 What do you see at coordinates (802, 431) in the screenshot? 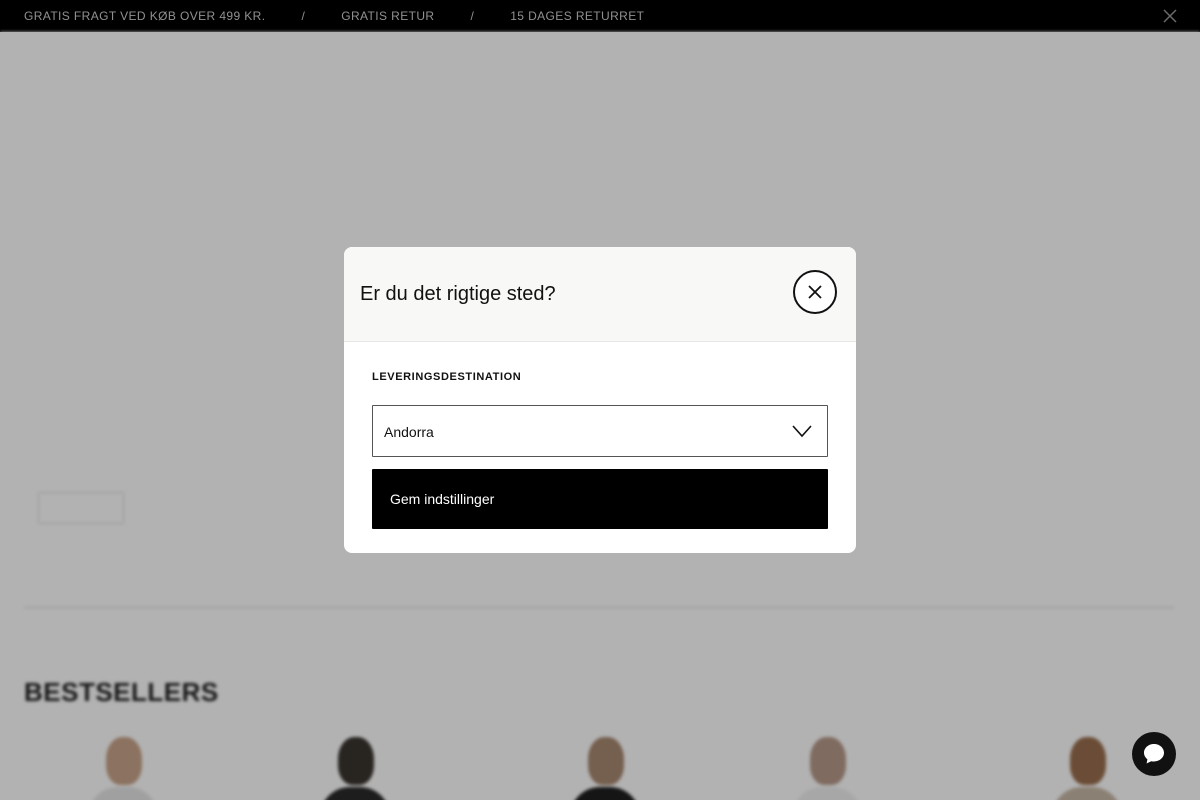
I see `chevron-down-icon` at bounding box center [802, 431].